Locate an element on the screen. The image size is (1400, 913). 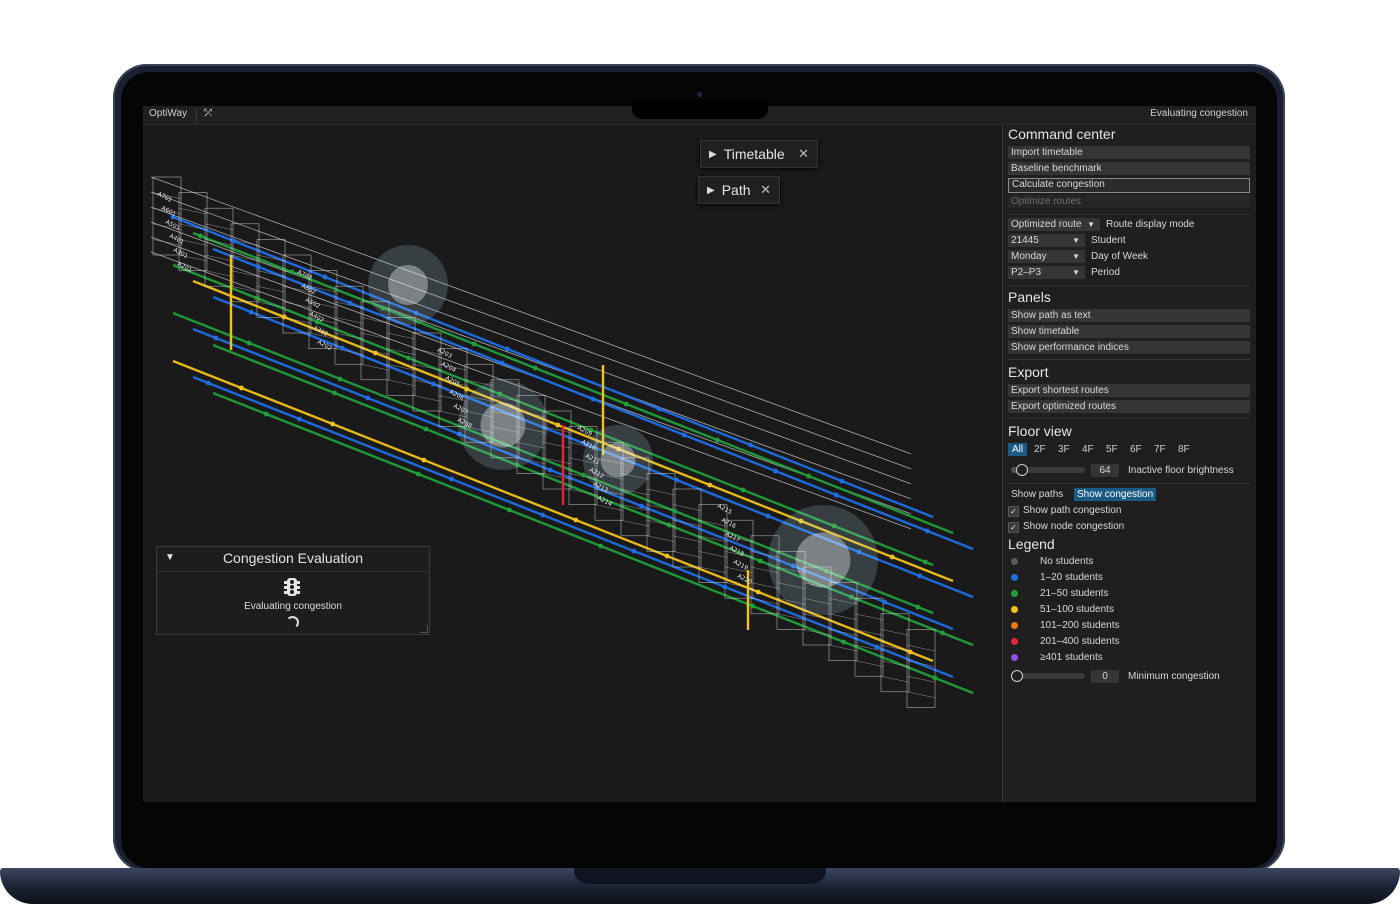
student-select: 21445 ▼ is located at coordinates (1046, 240).